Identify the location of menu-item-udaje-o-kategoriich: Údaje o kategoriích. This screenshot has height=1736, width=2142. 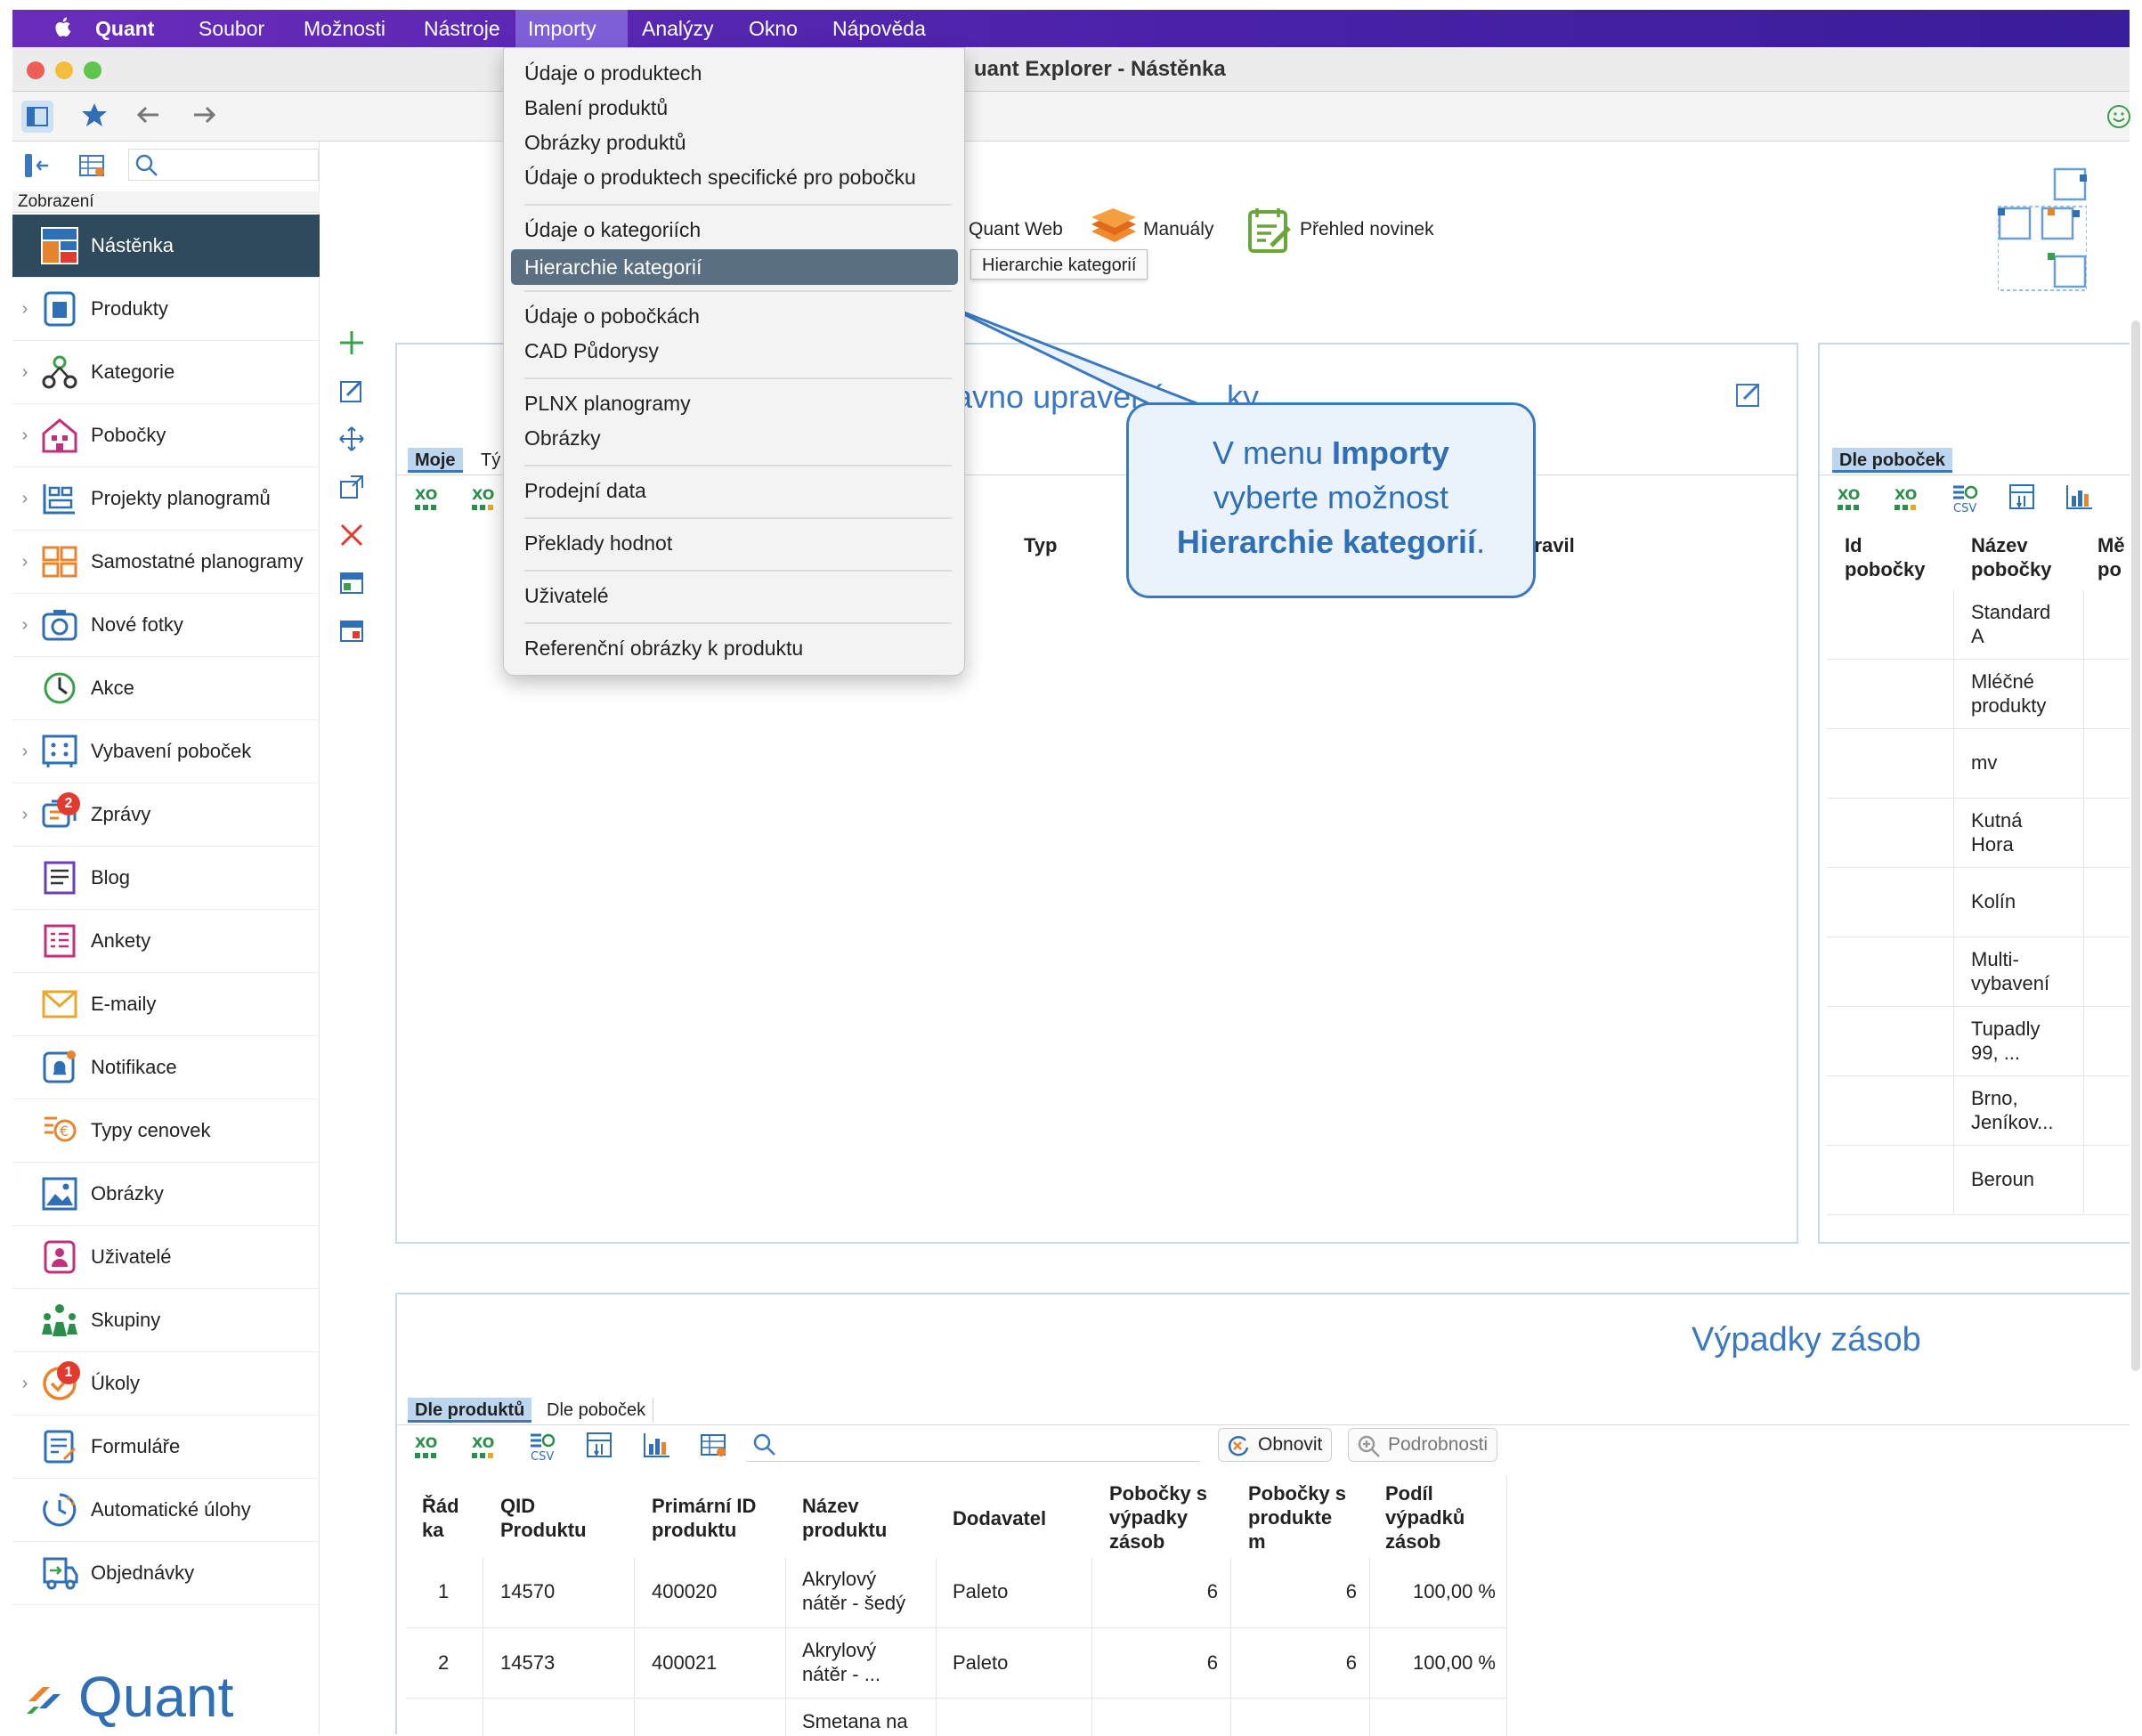
(612, 229).